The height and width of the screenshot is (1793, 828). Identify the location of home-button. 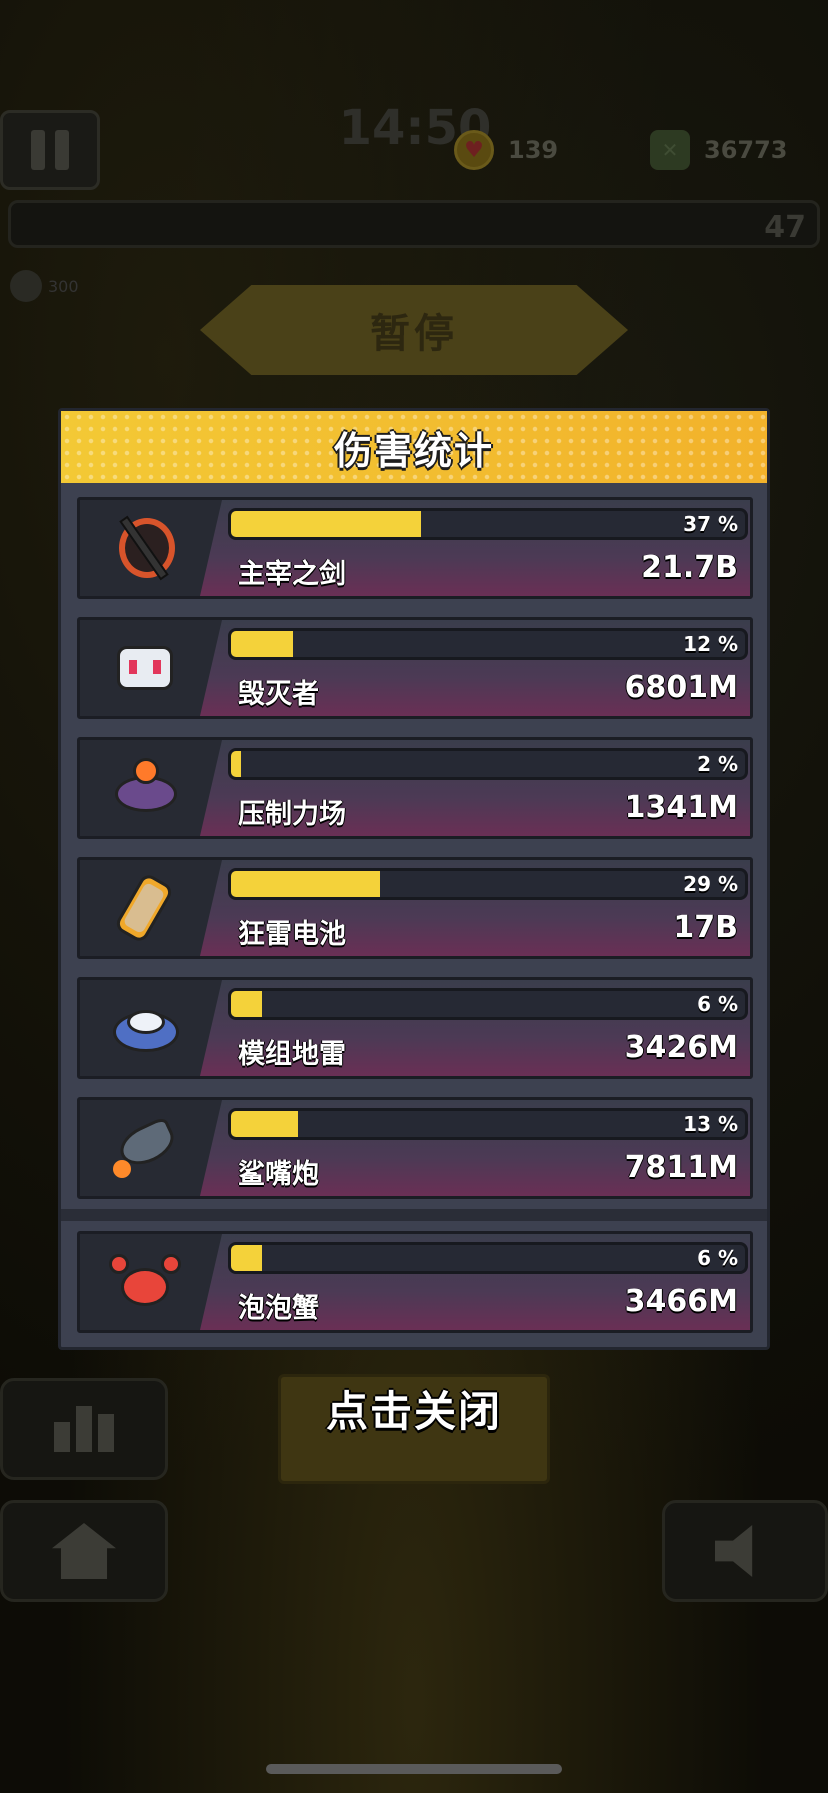
(84, 1551).